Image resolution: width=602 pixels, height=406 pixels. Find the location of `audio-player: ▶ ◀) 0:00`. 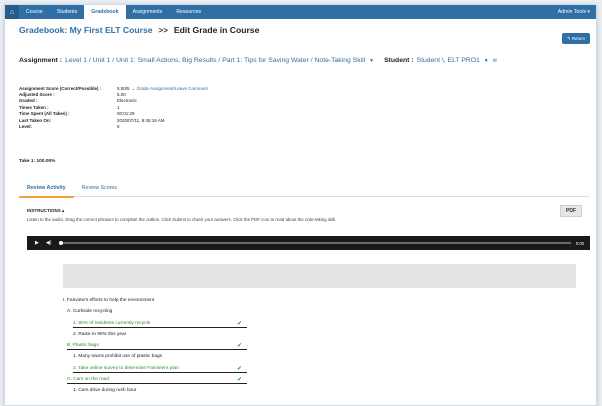

audio-player: ▶ ◀) 0:00 is located at coordinates (308, 243).